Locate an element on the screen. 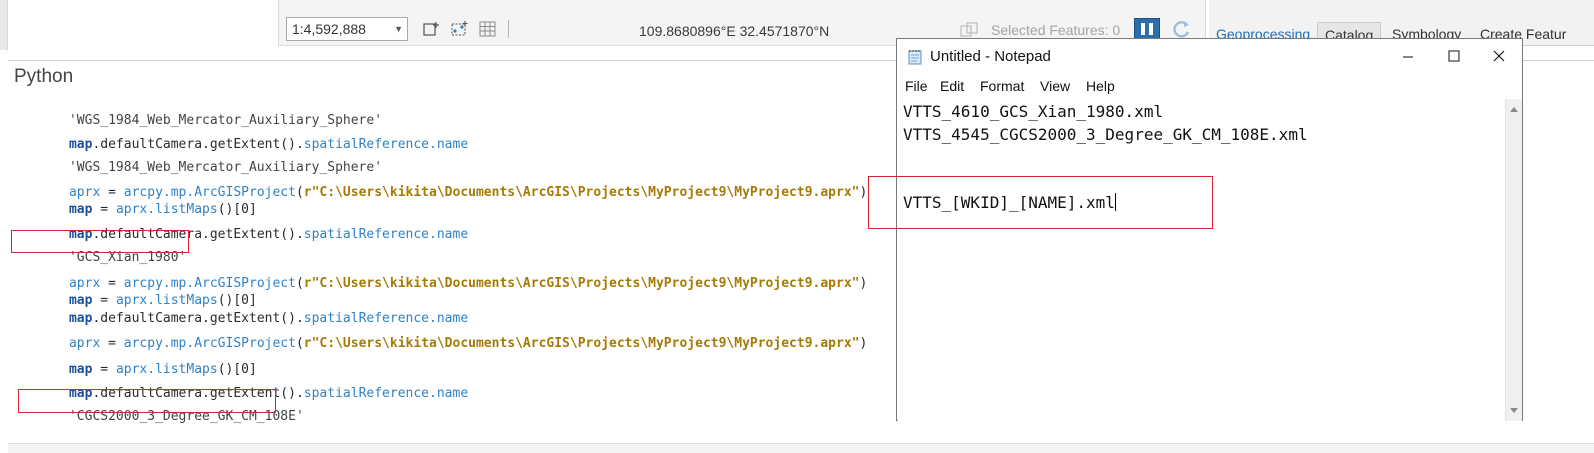 This screenshot has height=453, width=1594. coordinate-readout: 109.8680896°E 32.4571870°N is located at coordinates (734, 31).